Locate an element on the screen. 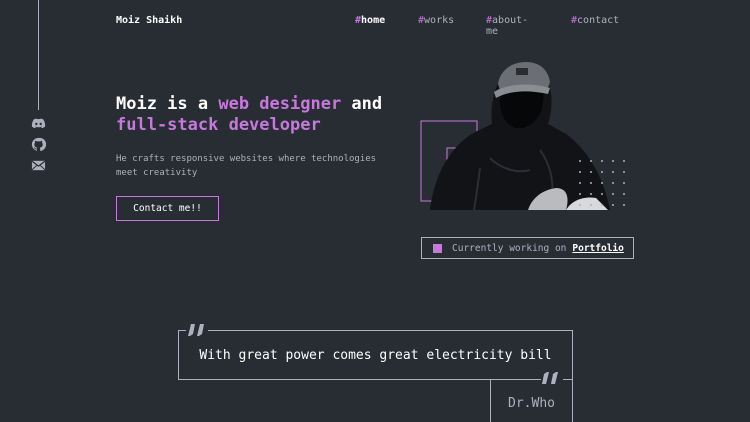  headline-accent: full-stack developer is located at coordinates (218, 125).